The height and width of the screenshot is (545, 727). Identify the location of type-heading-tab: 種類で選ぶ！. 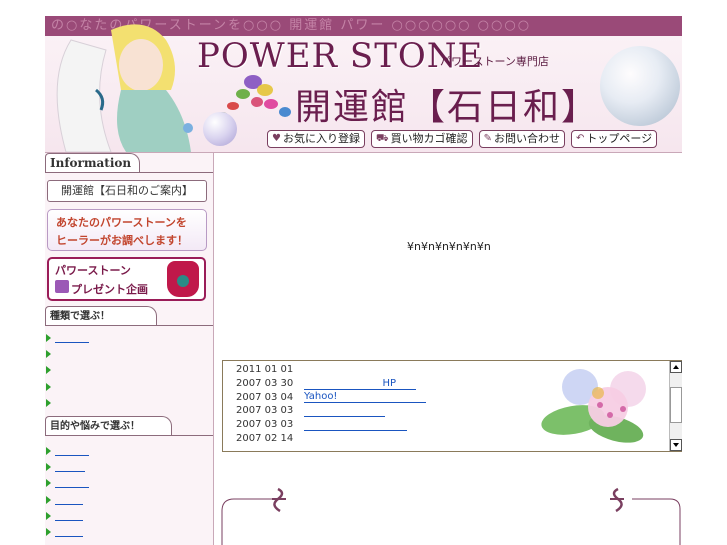
(129, 316).